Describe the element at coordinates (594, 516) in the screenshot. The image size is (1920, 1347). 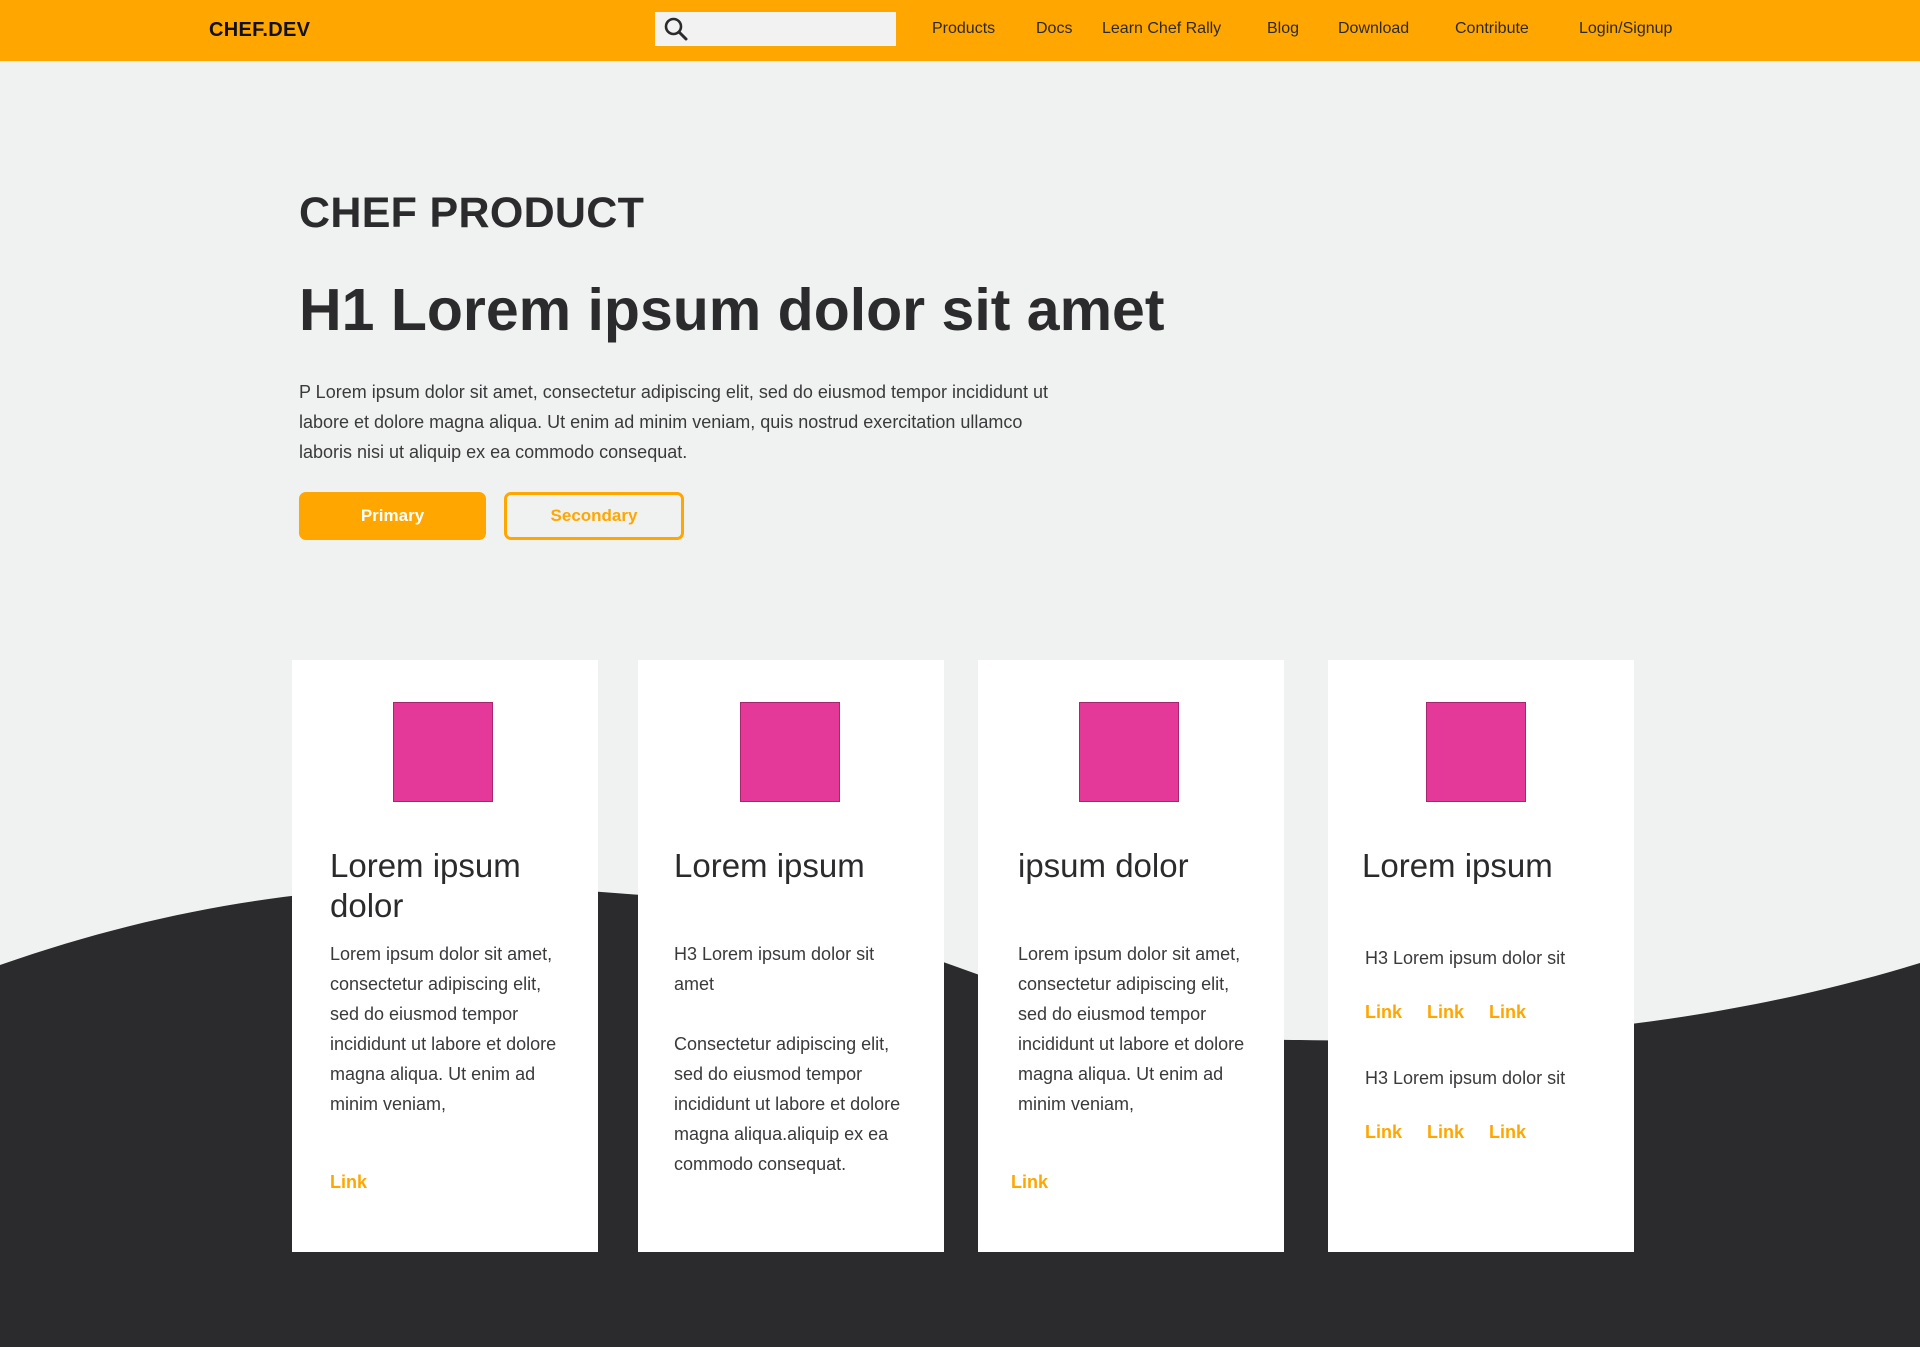
I see `secondary-button: Secondary` at that location.